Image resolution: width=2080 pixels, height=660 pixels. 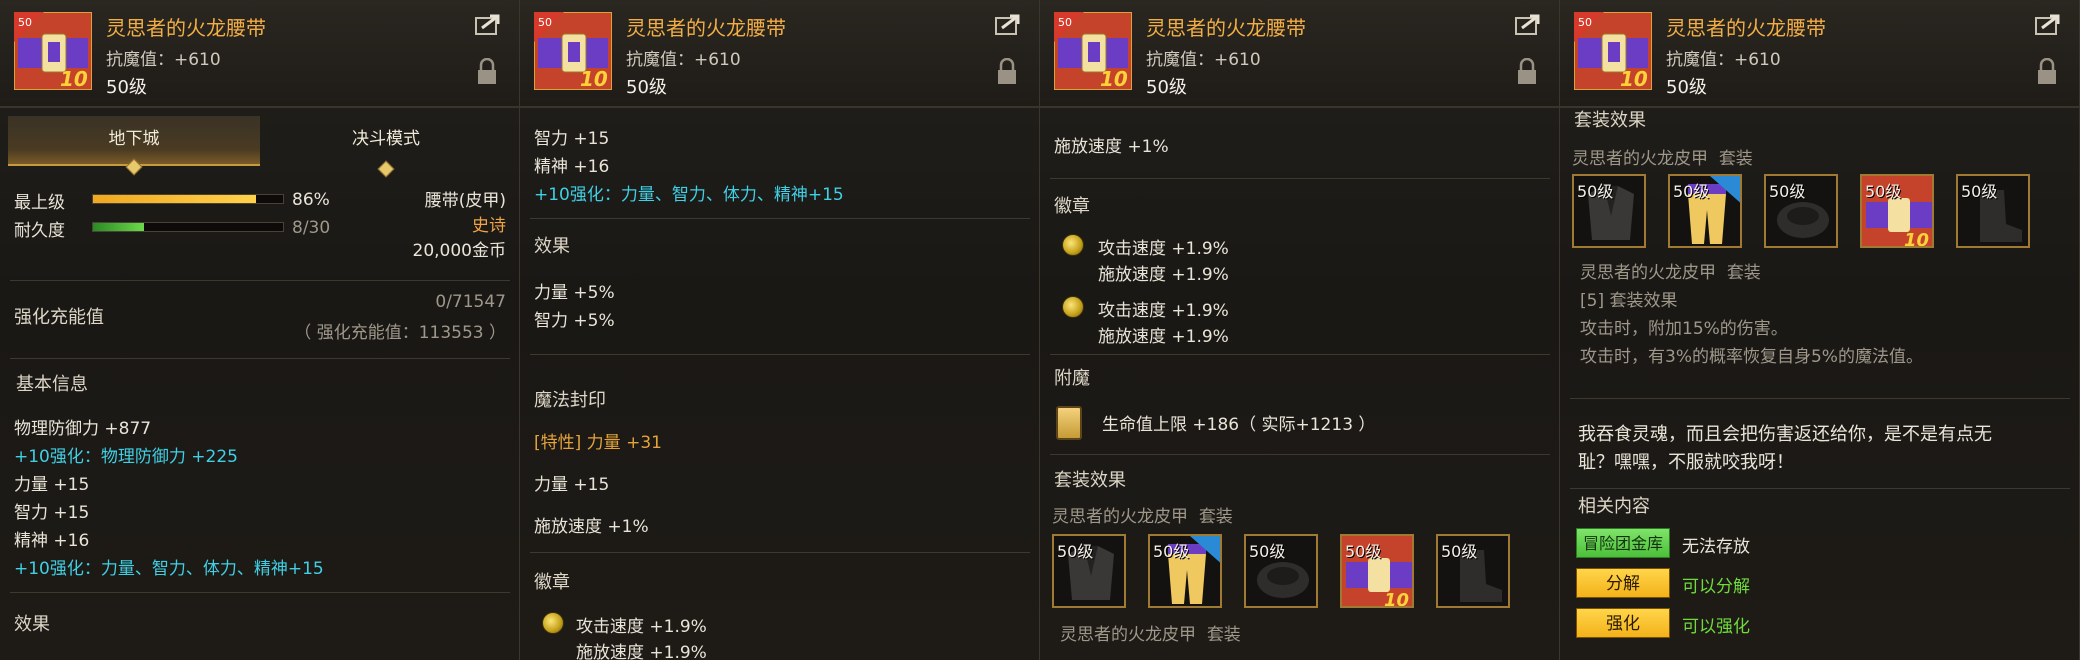 I want to click on tab-pvp-label: 决斗模式, so click(x=386, y=139).